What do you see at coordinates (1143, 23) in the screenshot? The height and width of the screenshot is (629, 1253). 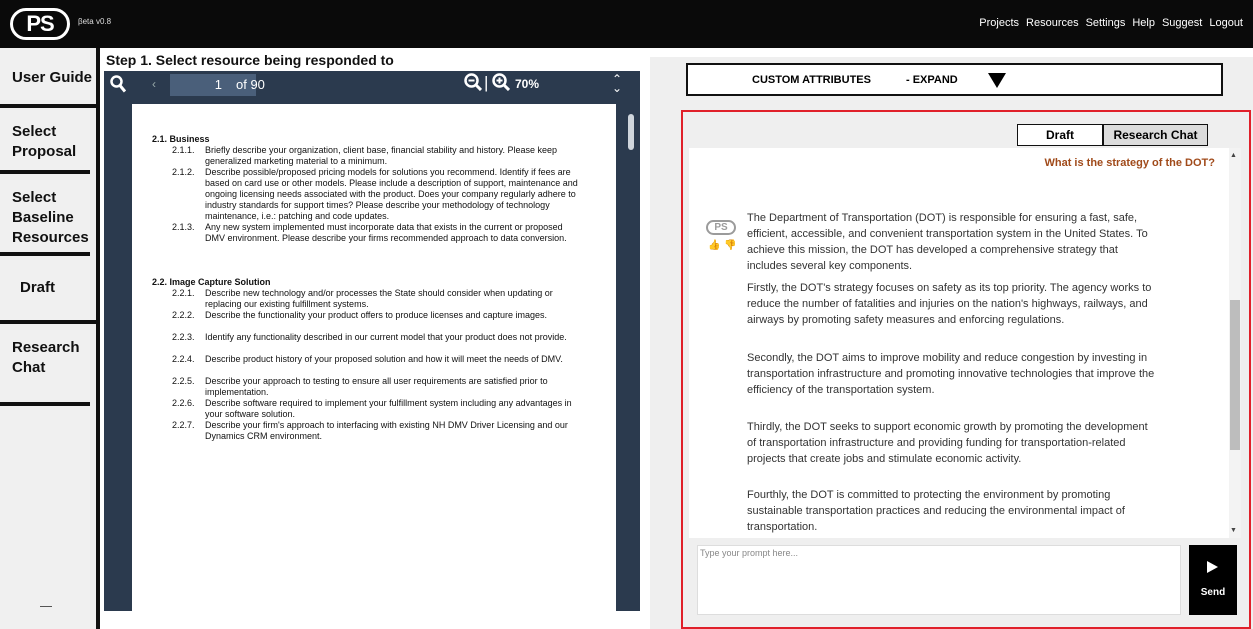 I see `nav-help: Help` at bounding box center [1143, 23].